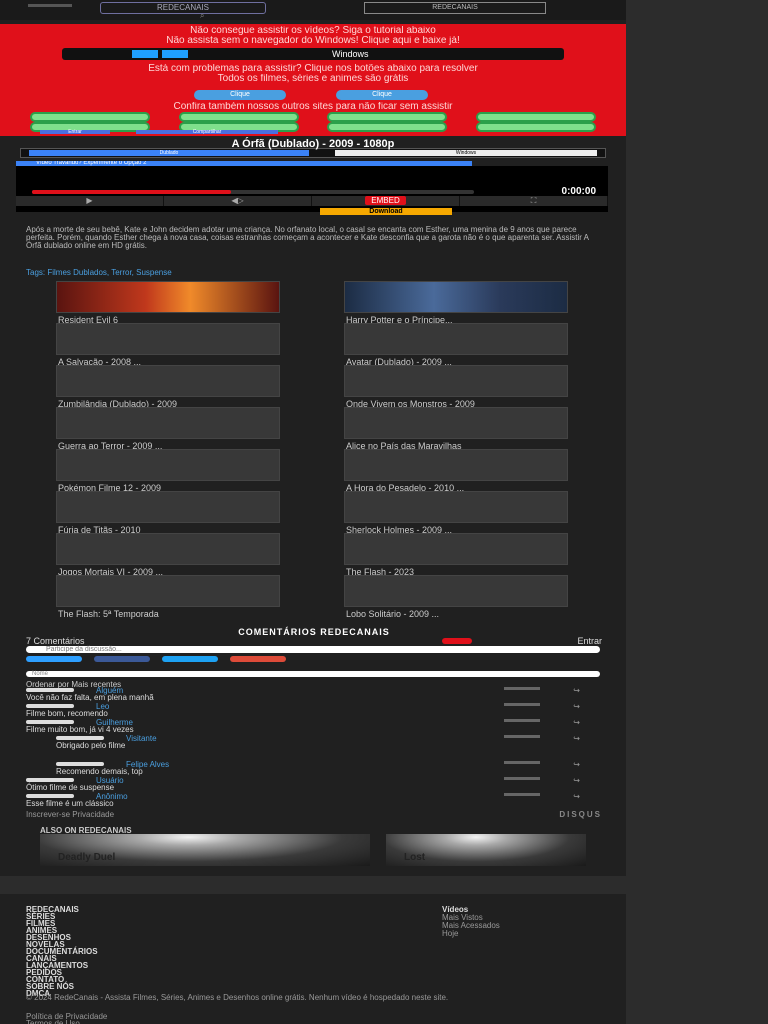 The width and height of the screenshot is (768, 1024). I want to click on disqus-login-icon, so click(54, 659).